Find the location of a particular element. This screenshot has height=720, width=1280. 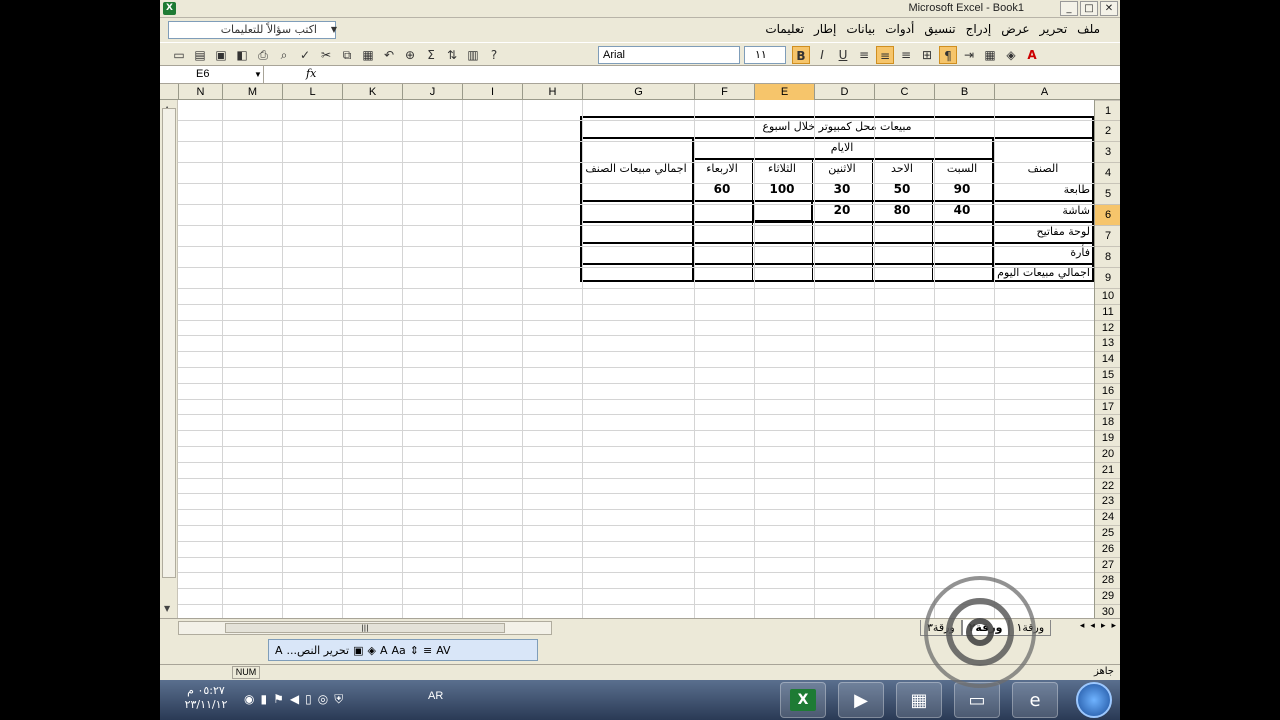

menu-file: ملف is located at coordinates (1088, 29).